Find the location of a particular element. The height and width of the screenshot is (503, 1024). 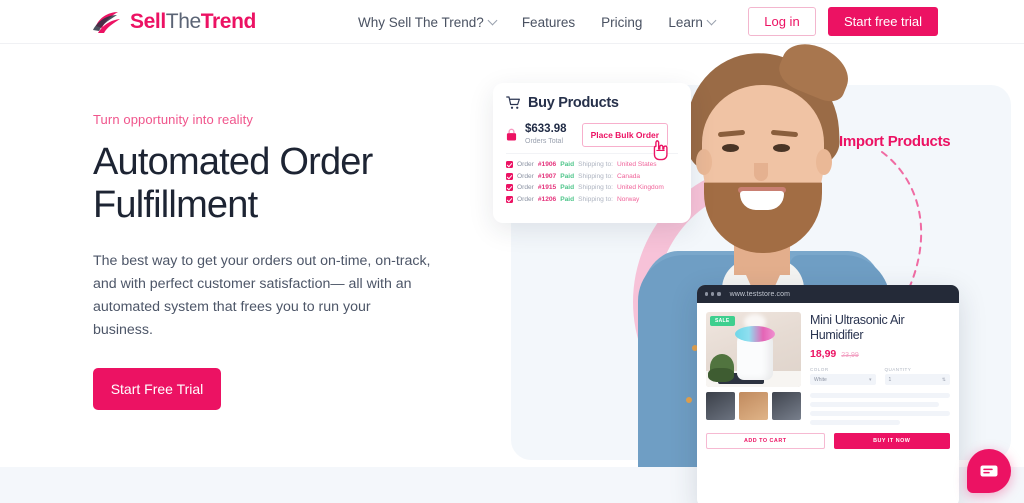

order-destination: United Kingdom is located at coordinates (640, 187).